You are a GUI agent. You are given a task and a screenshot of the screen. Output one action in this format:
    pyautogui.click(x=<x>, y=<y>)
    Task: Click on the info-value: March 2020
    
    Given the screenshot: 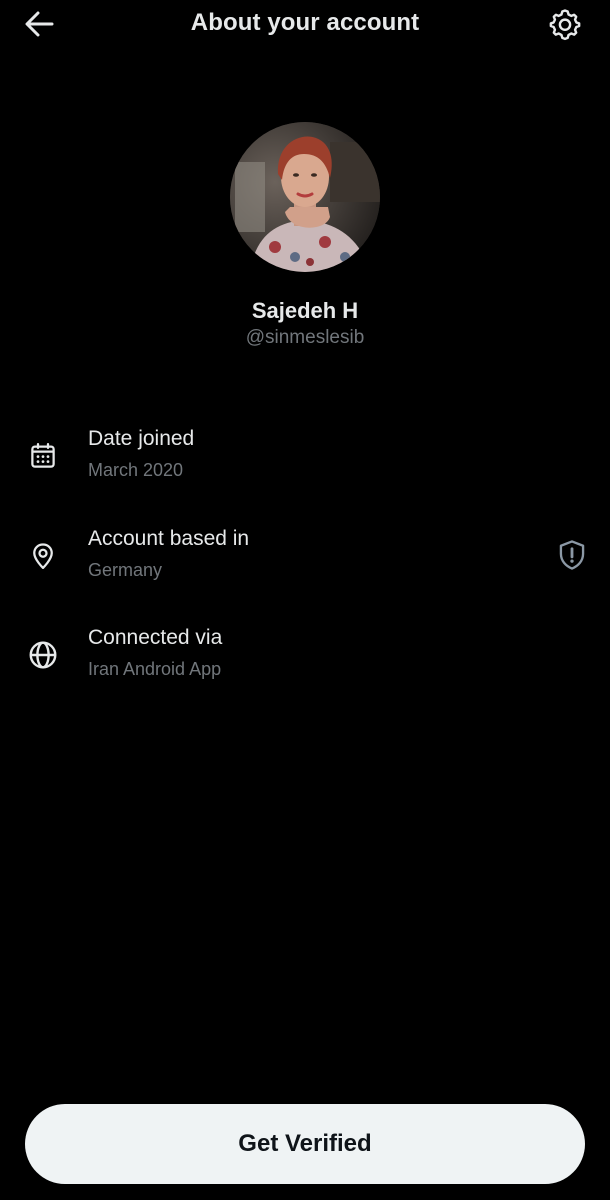 What is the action you would take?
    pyautogui.click(x=136, y=470)
    